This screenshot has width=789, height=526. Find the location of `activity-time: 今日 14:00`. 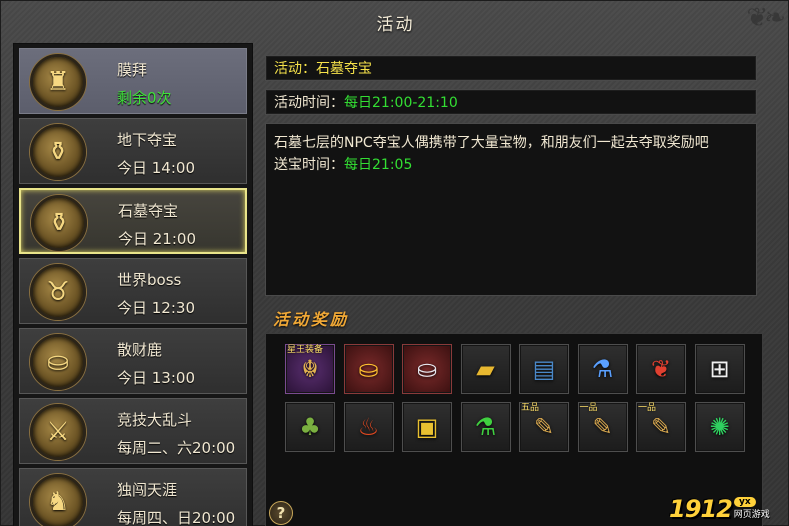

activity-time: 今日 14:00 is located at coordinates (156, 168).